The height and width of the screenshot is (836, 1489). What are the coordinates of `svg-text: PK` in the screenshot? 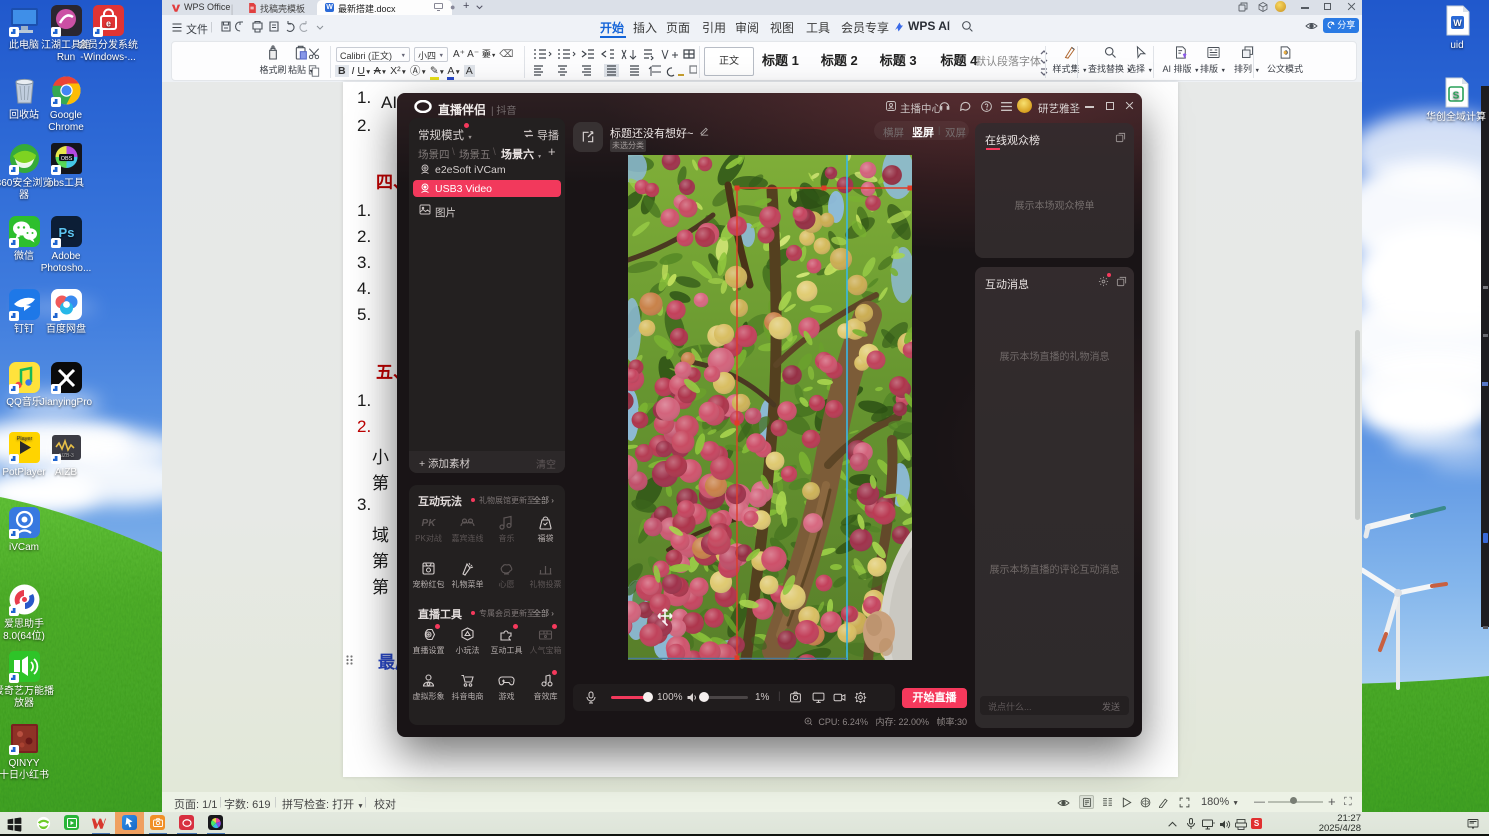 It's located at (429, 523).